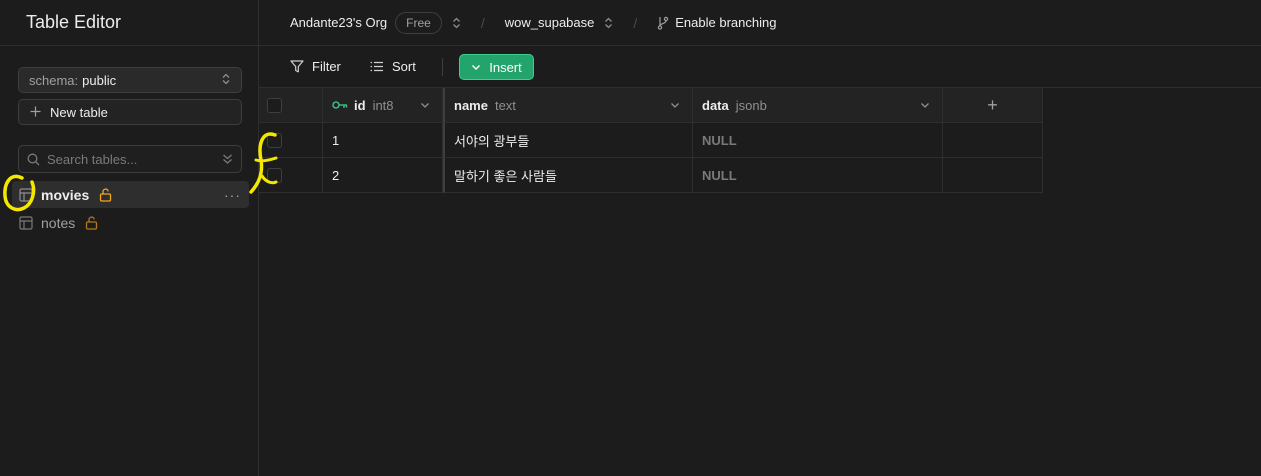  What do you see at coordinates (505, 105) in the screenshot?
I see `column-type: text` at bounding box center [505, 105].